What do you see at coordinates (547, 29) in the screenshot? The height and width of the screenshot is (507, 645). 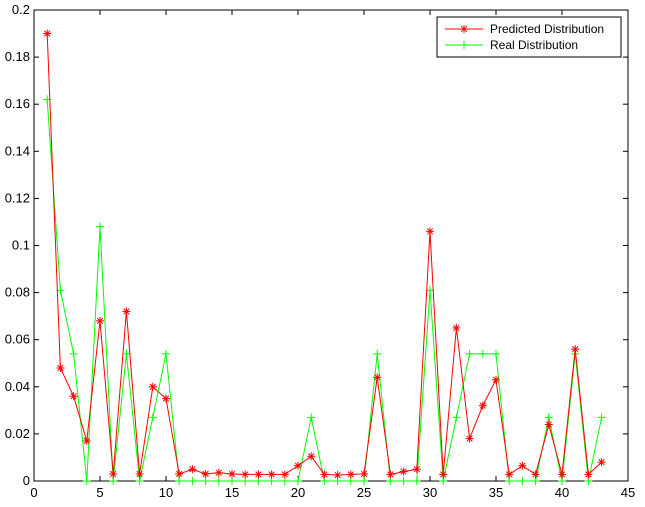 I see `legend-label: Predicted Distribution` at bounding box center [547, 29].